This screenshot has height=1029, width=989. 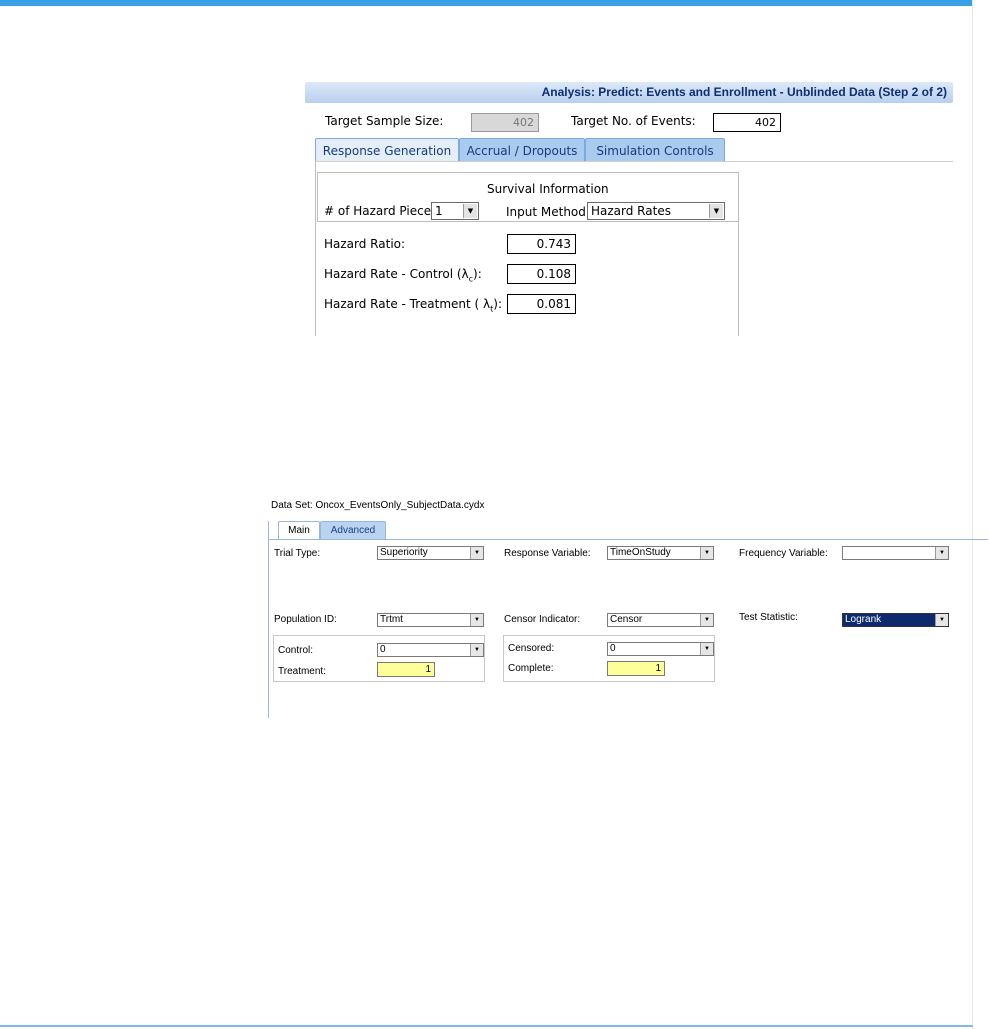 What do you see at coordinates (531, 648) in the screenshot?
I see `censored-label: Censored:` at bounding box center [531, 648].